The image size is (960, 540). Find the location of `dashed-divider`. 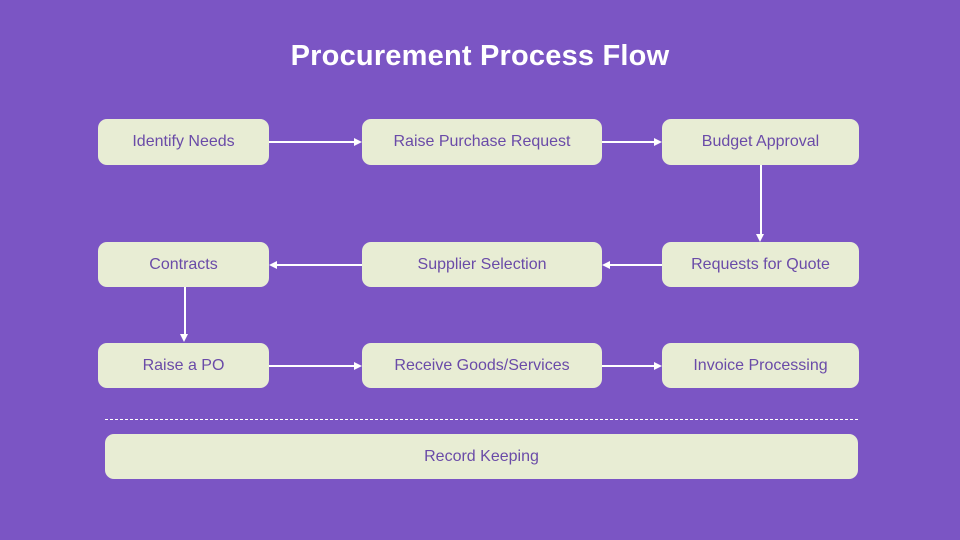

dashed-divider is located at coordinates (481, 419).